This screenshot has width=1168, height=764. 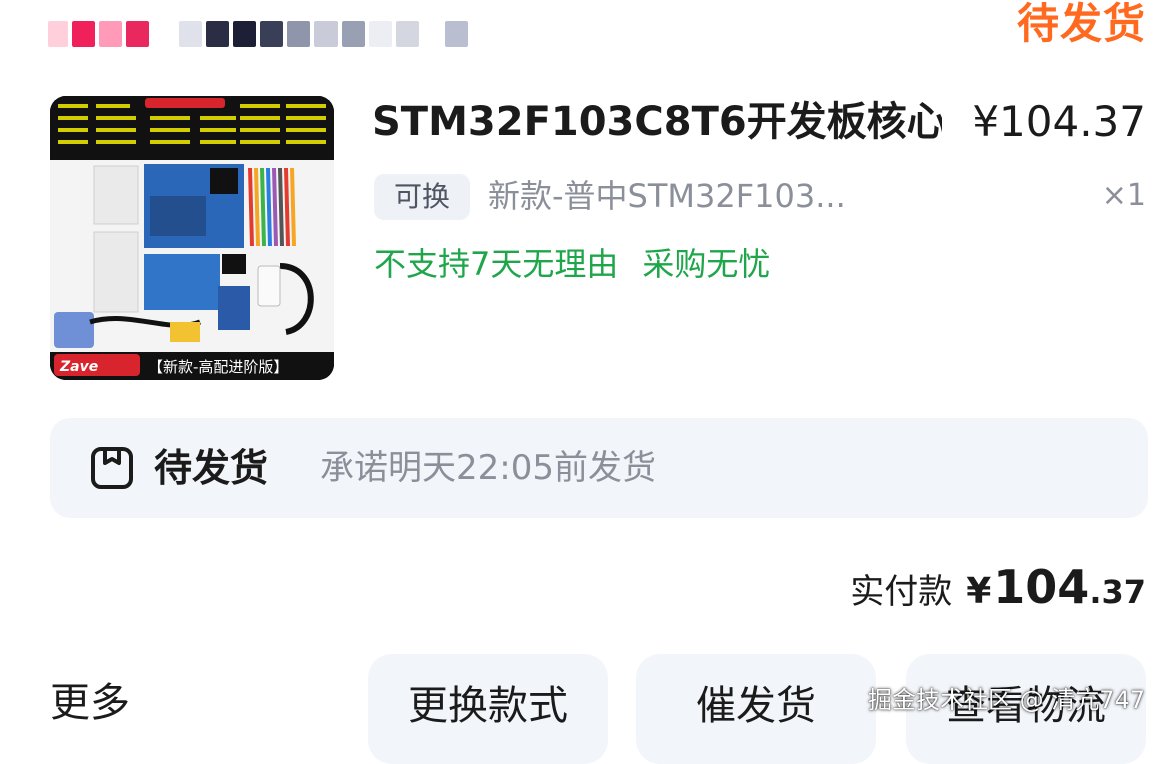 What do you see at coordinates (112, 468) in the screenshot?
I see `package-box-icon` at bounding box center [112, 468].